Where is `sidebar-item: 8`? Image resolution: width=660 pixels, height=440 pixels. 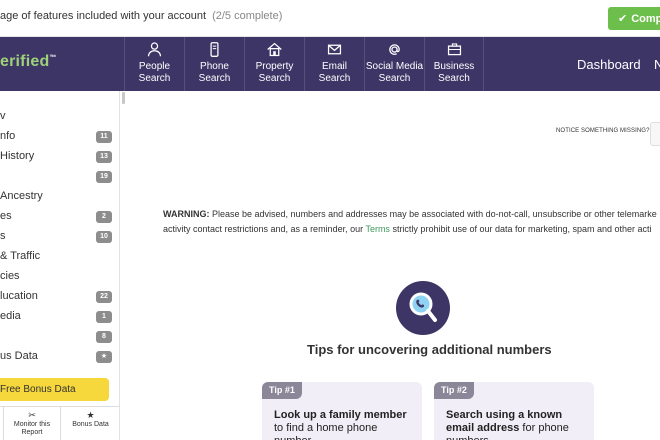
sidebar-item: 8 is located at coordinates (60, 337).